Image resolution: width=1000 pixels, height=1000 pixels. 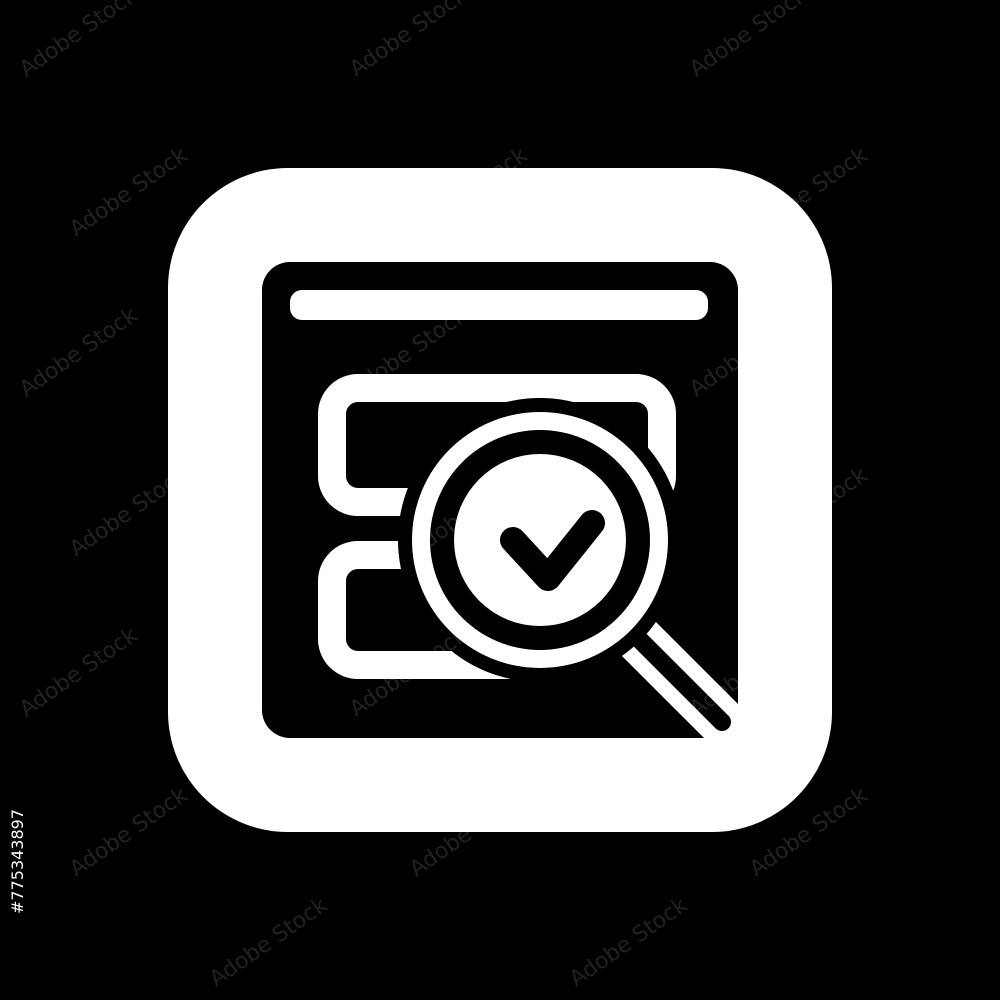 What do you see at coordinates (17, 861) in the screenshot?
I see `stock-id-text: #775343897` at bounding box center [17, 861].